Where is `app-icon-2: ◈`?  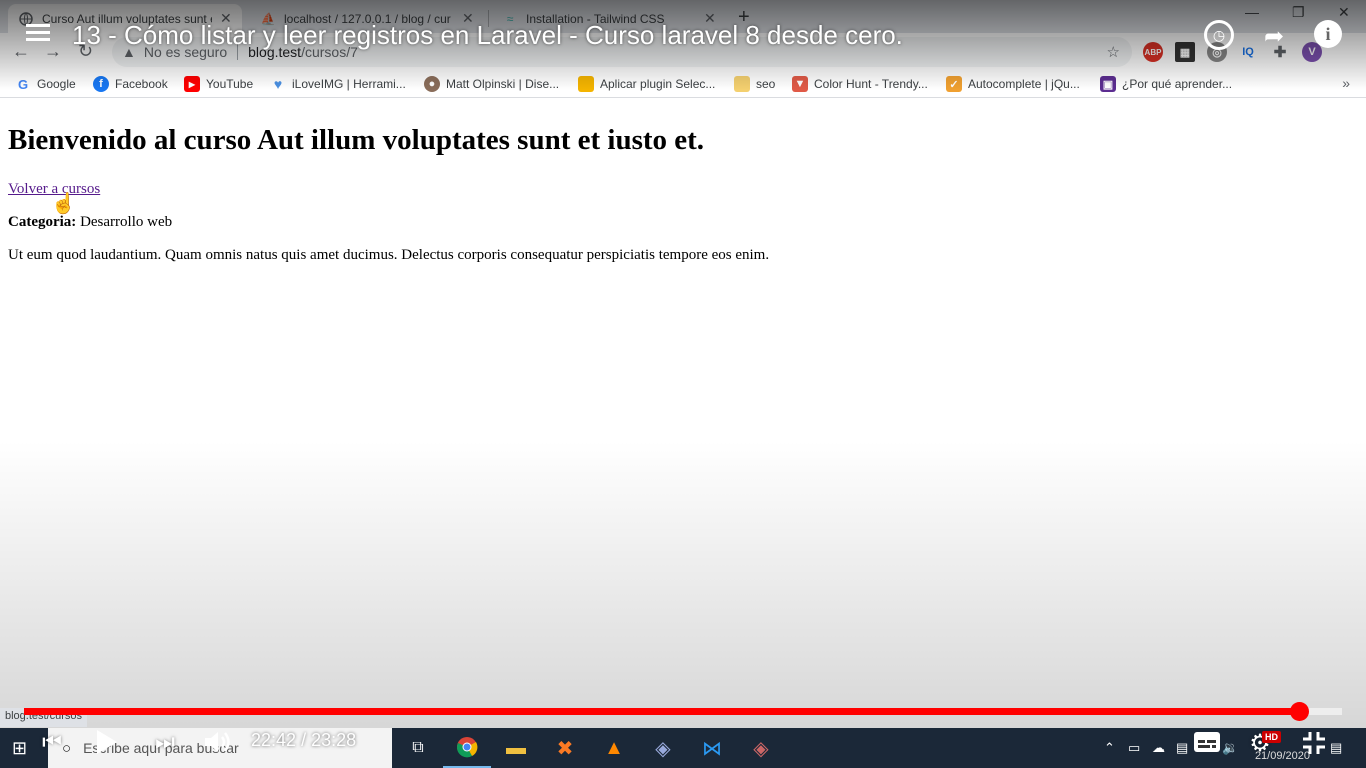
app-icon-2: ◈ is located at coordinates (761, 748).